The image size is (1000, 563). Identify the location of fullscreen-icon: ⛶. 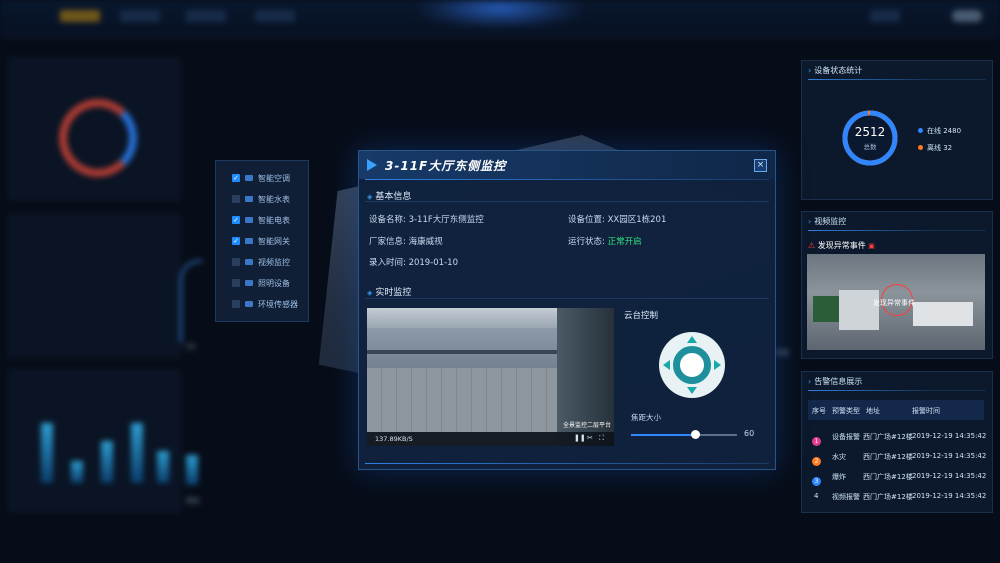
(601, 438).